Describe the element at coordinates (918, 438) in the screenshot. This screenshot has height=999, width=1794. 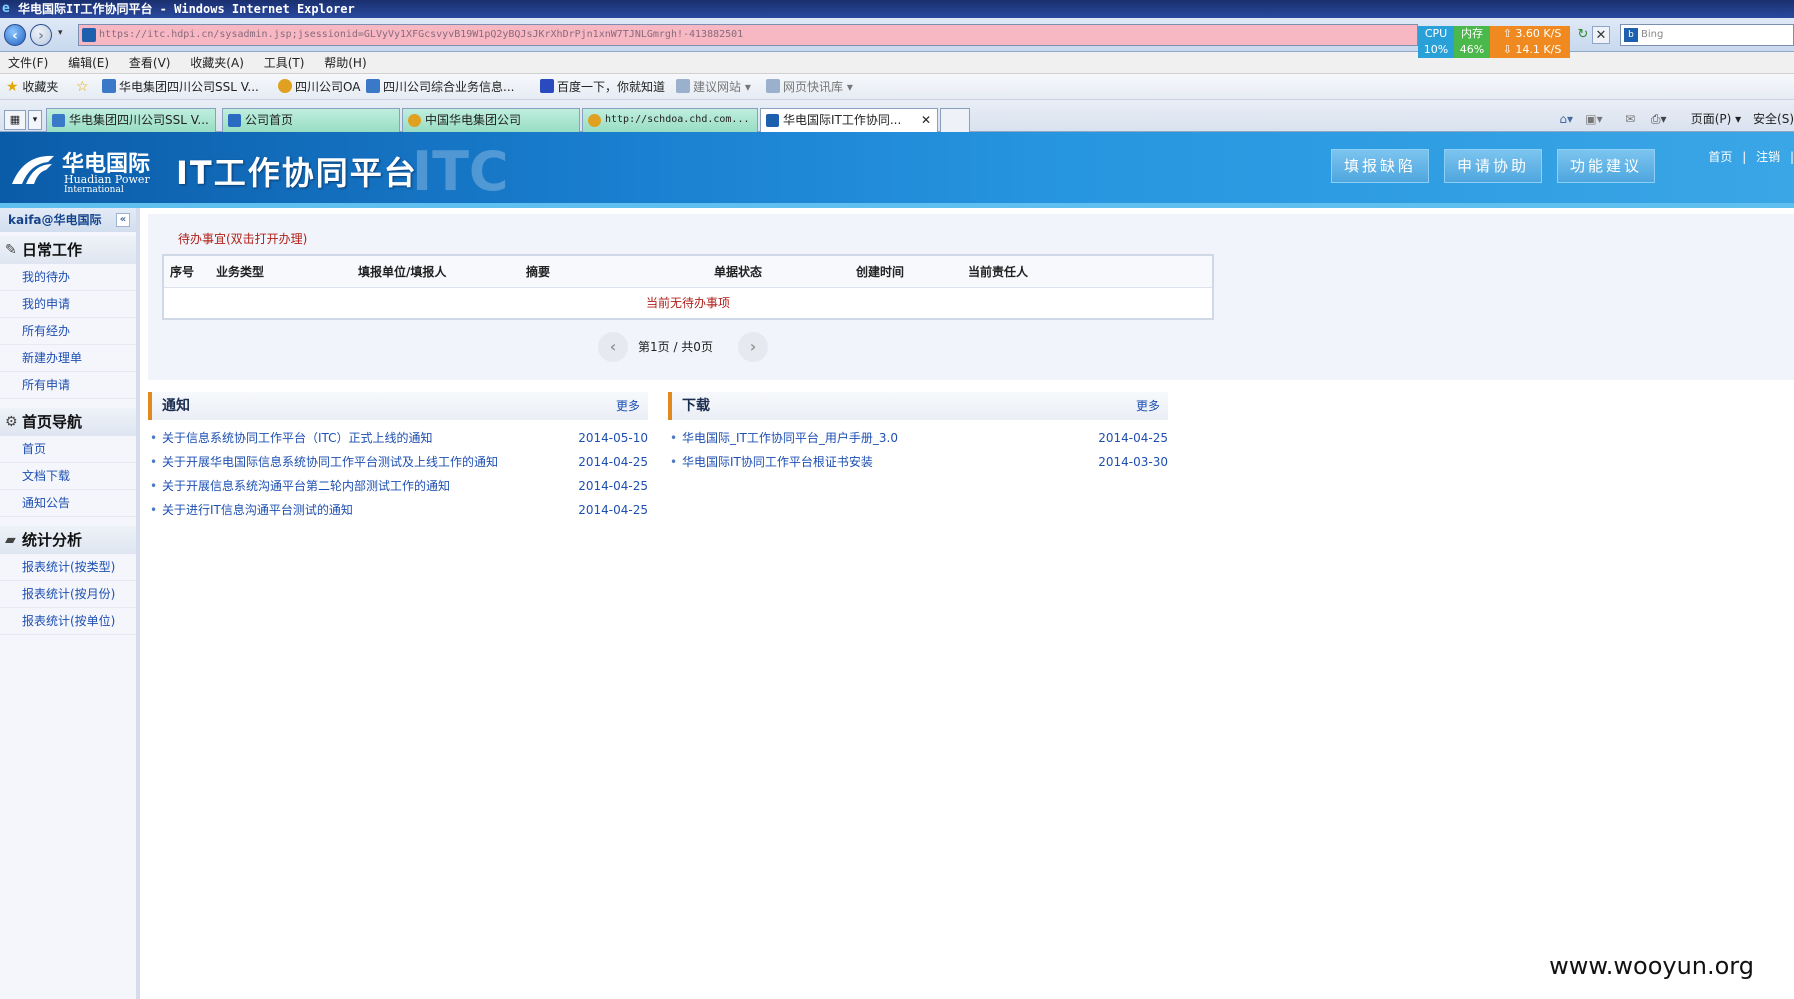
I see `download-item: • 华电国际_IT工作协同平台_用户手册_3.0 2014-04-25` at that location.